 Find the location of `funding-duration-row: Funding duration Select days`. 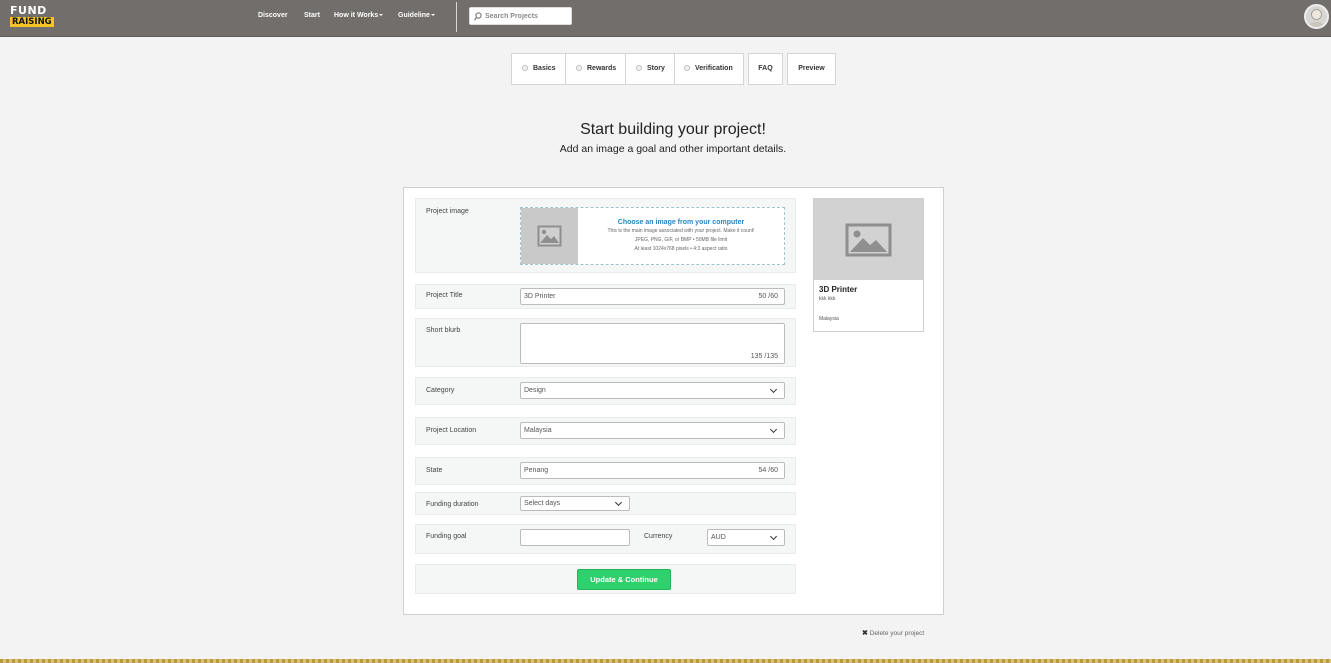

funding-duration-row: Funding duration Select days is located at coordinates (605, 503).